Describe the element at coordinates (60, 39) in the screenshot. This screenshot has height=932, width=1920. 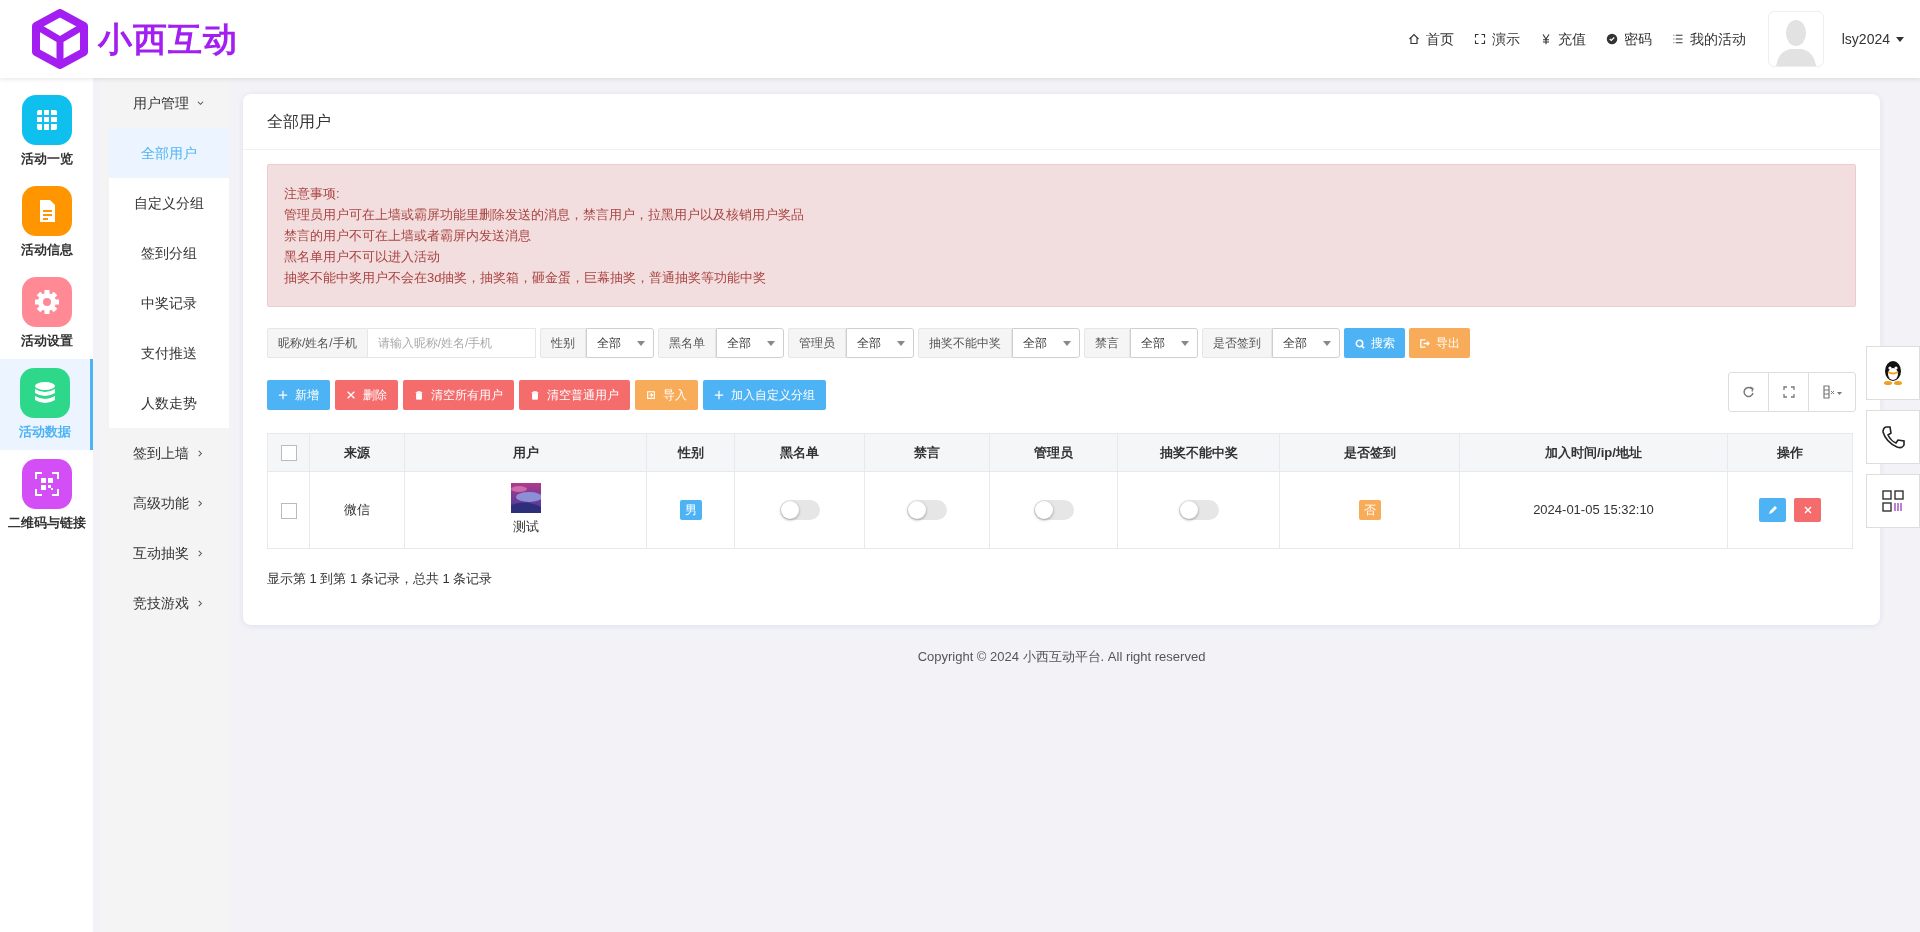
I see `cube-logo-icon` at that location.